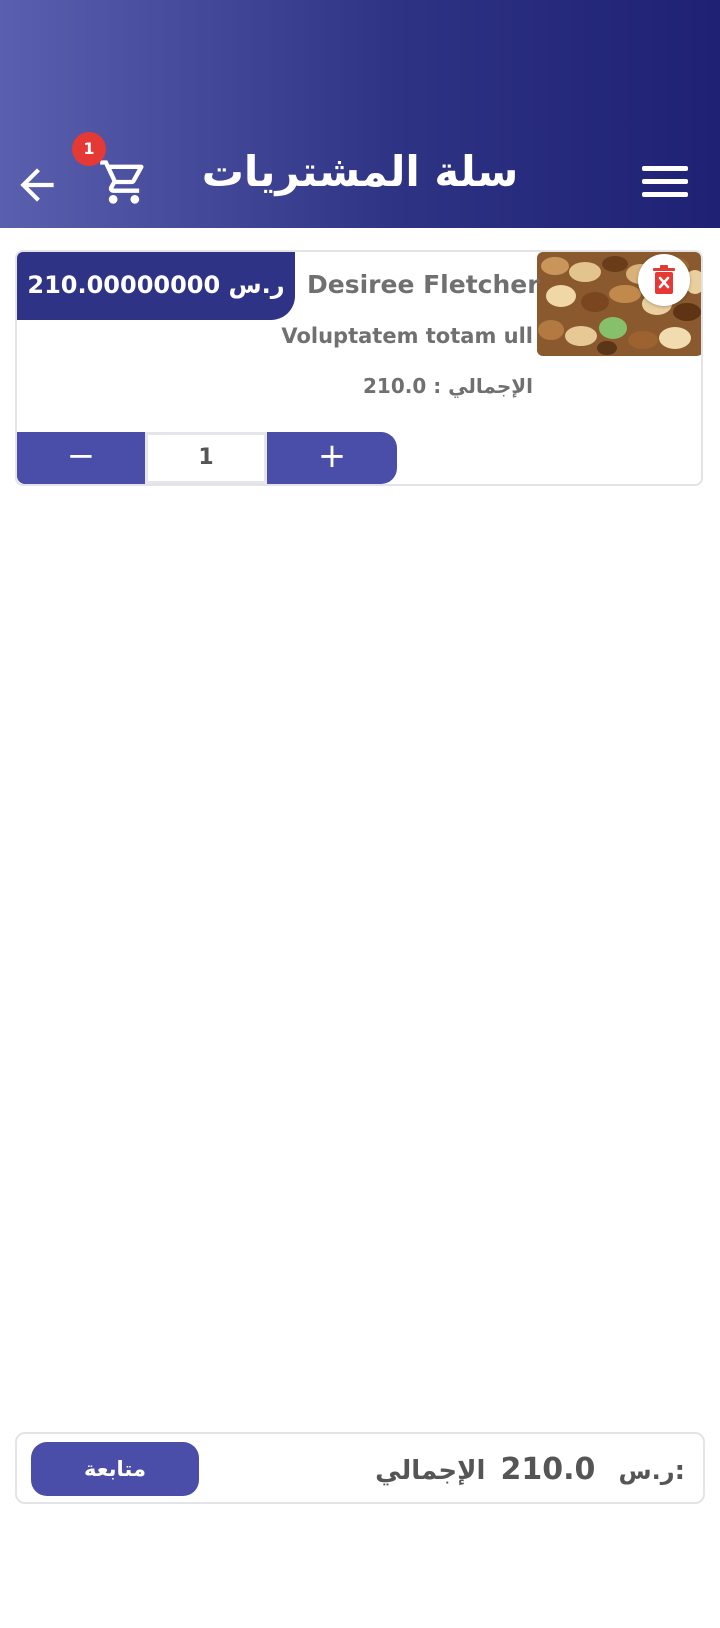 The height and width of the screenshot is (1628, 720). Describe the element at coordinates (646, 1471) in the screenshot. I see `total-currency: ر.س` at that location.